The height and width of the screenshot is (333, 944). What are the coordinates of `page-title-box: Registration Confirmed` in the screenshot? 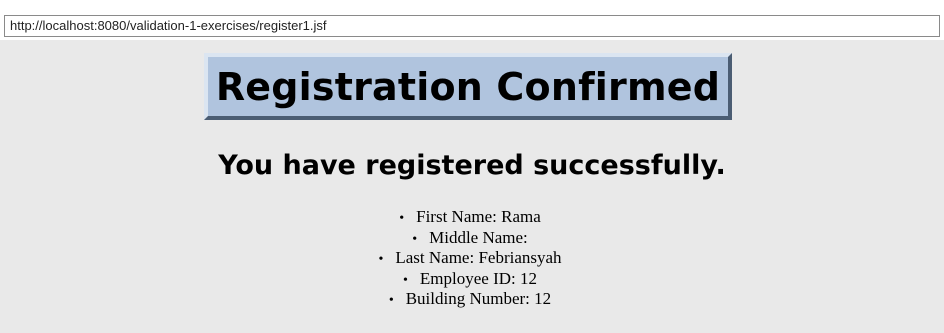 It's located at (468, 86).